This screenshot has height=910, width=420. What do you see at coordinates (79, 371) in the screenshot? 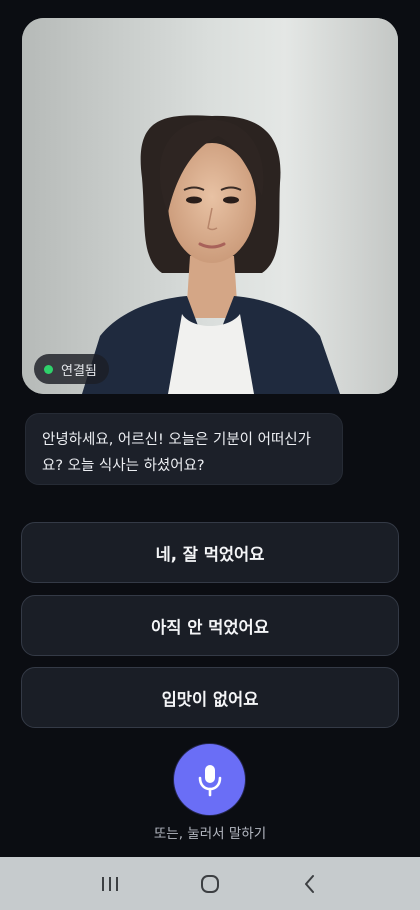
I see `connection-status-label: 연결됨` at bounding box center [79, 371].